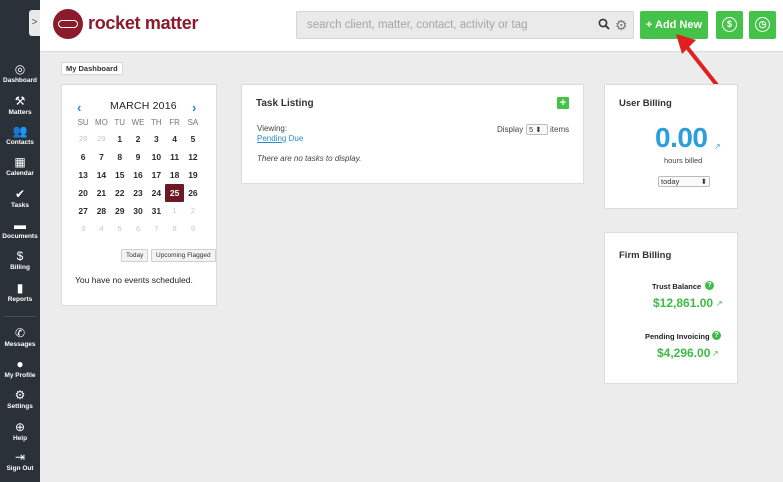 The image size is (783, 482). What do you see at coordinates (156, 175) in the screenshot?
I see `calendar-day: 17` at bounding box center [156, 175].